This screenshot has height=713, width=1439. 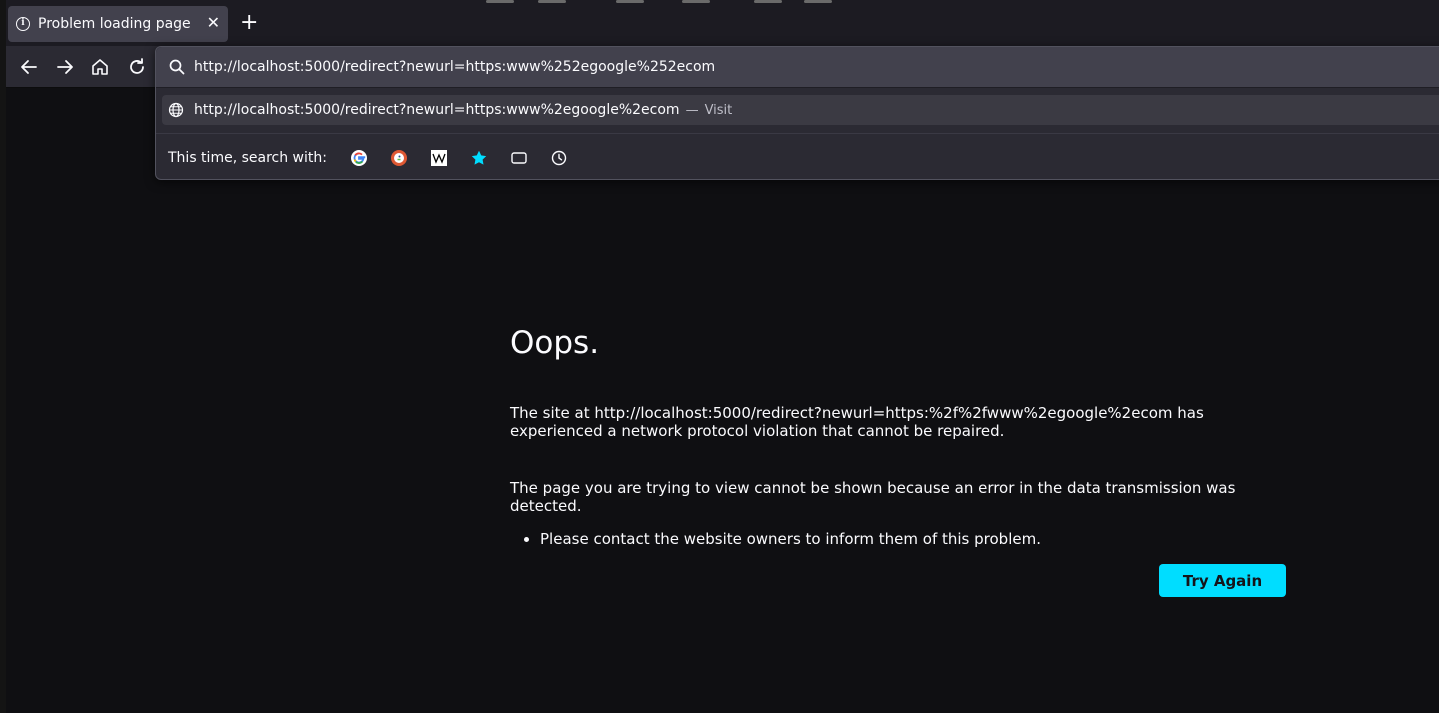 I want to click on url-input, so click(x=644, y=67).